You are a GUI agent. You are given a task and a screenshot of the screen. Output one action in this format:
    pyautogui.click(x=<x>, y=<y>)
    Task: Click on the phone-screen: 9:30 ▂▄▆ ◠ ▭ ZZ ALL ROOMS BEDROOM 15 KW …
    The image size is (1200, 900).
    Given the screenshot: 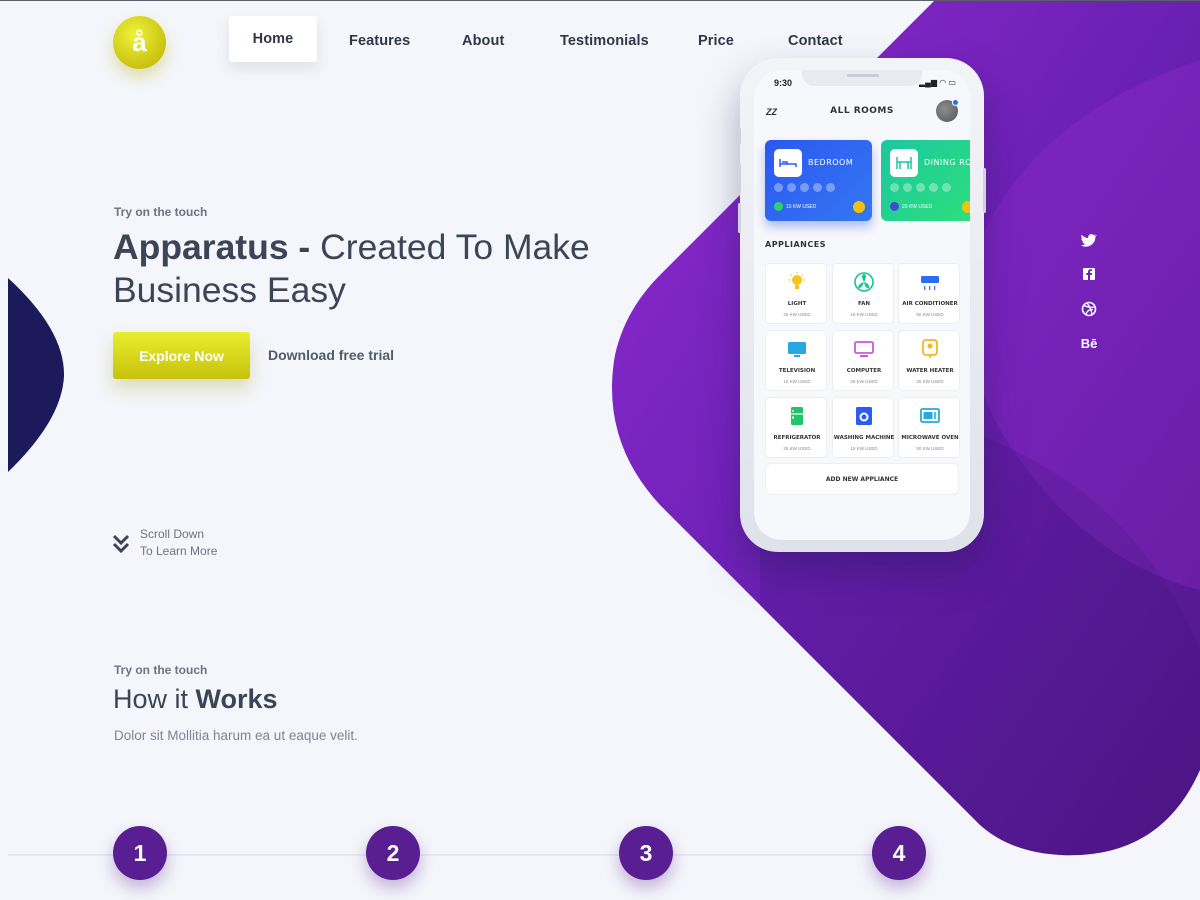 What is the action you would take?
    pyautogui.click(x=862, y=305)
    